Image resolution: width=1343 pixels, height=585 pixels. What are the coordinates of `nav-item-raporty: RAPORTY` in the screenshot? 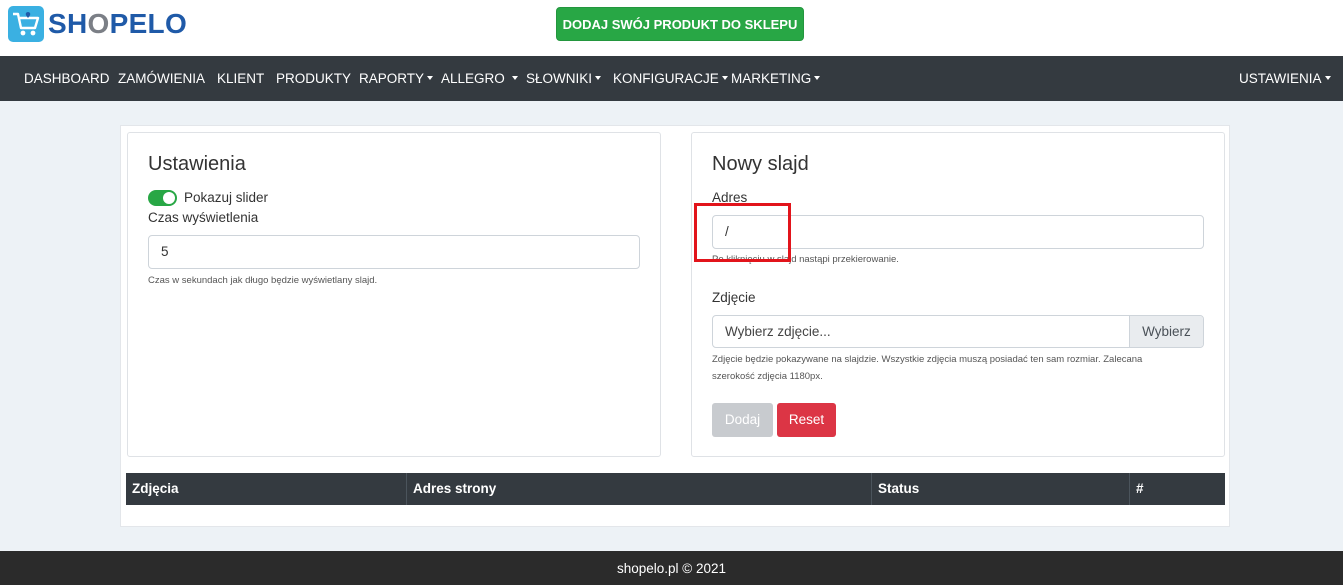 It's located at (396, 78).